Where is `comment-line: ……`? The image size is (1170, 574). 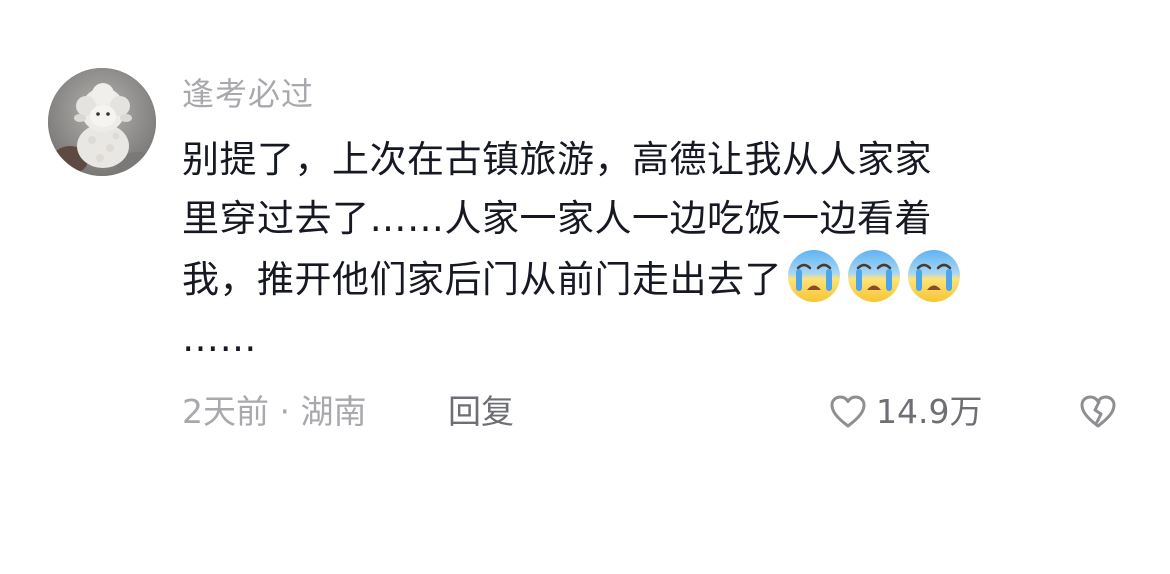
comment-line: …… is located at coordinates (219, 338).